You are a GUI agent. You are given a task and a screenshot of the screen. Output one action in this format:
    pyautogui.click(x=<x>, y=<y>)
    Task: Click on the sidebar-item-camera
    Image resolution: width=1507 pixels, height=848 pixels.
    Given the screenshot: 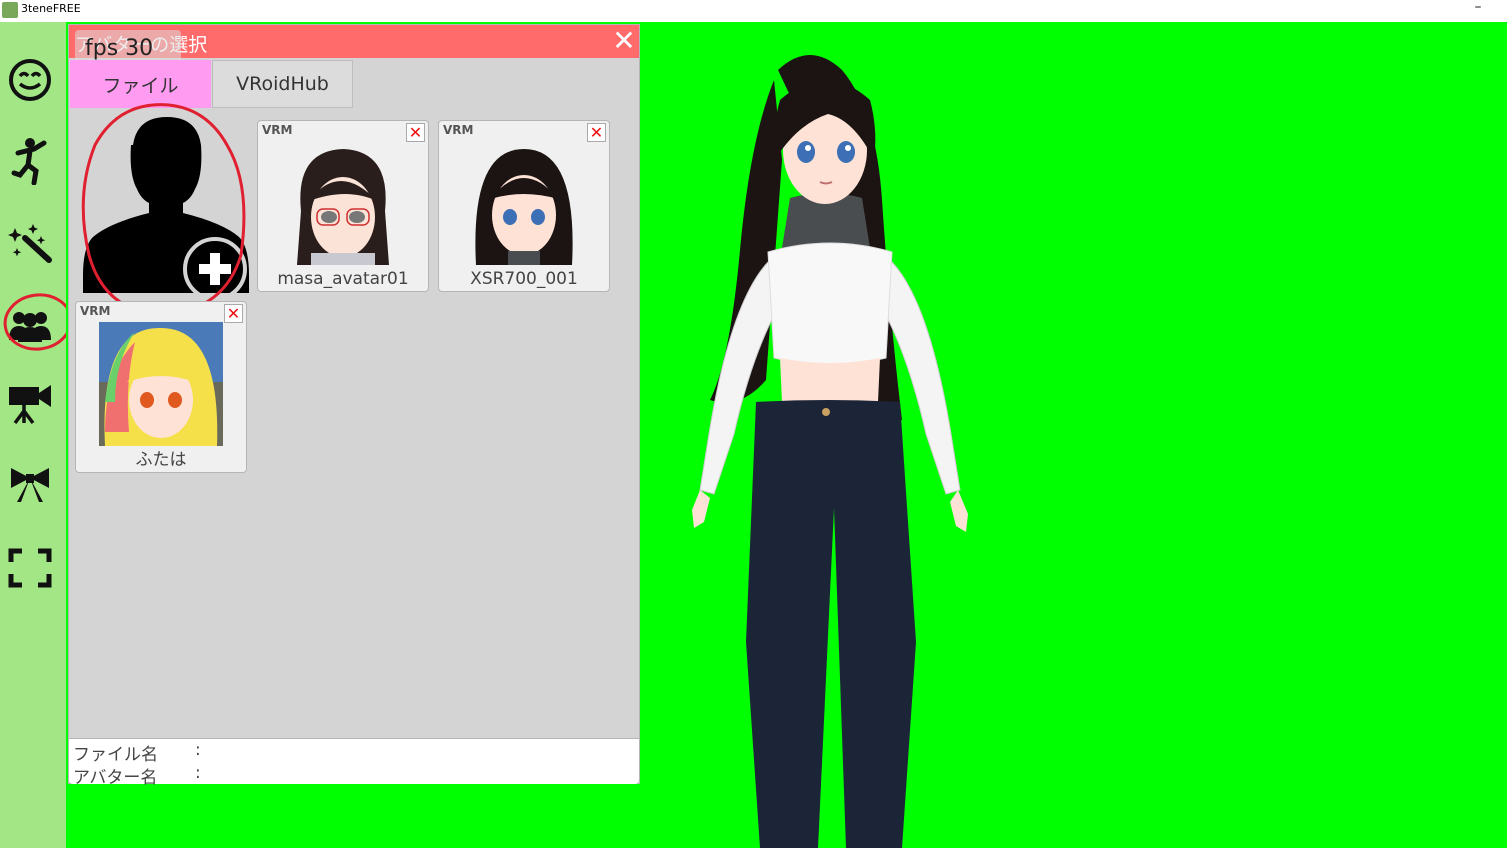 What is the action you would take?
    pyautogui.click(x=30, y=404)
    